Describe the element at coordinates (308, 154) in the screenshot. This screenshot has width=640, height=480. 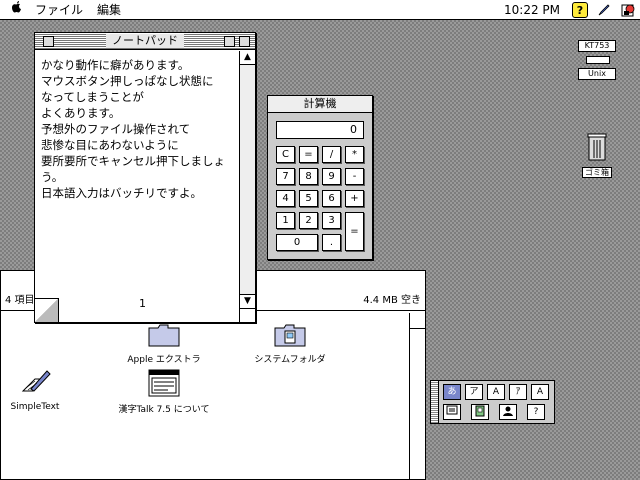
I see `key-equals-top: =` at that location.